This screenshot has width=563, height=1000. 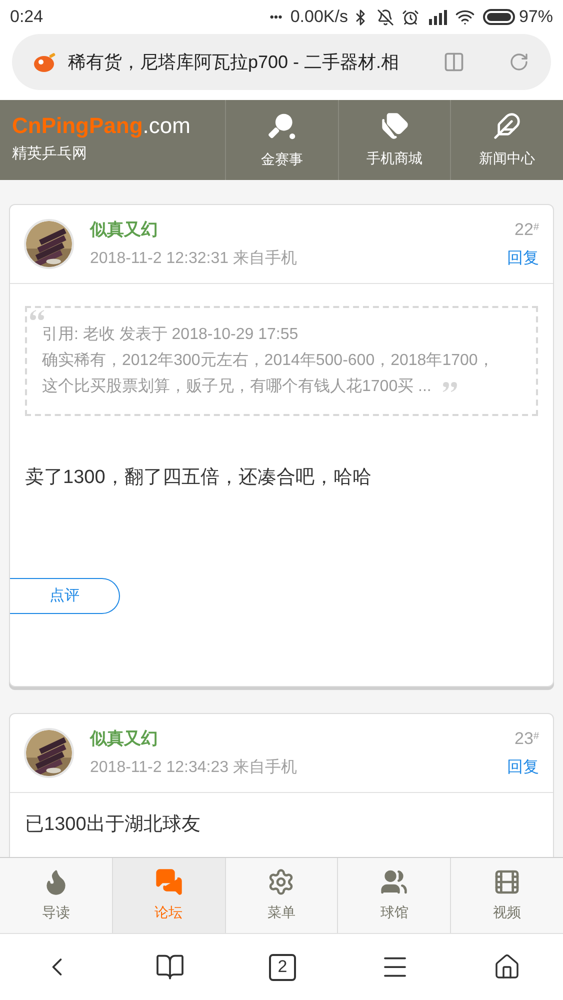 What do you see at coordinates (276, 17) in the screenshot?
I see `status-dots: •••` at bounding box center [276, 17].